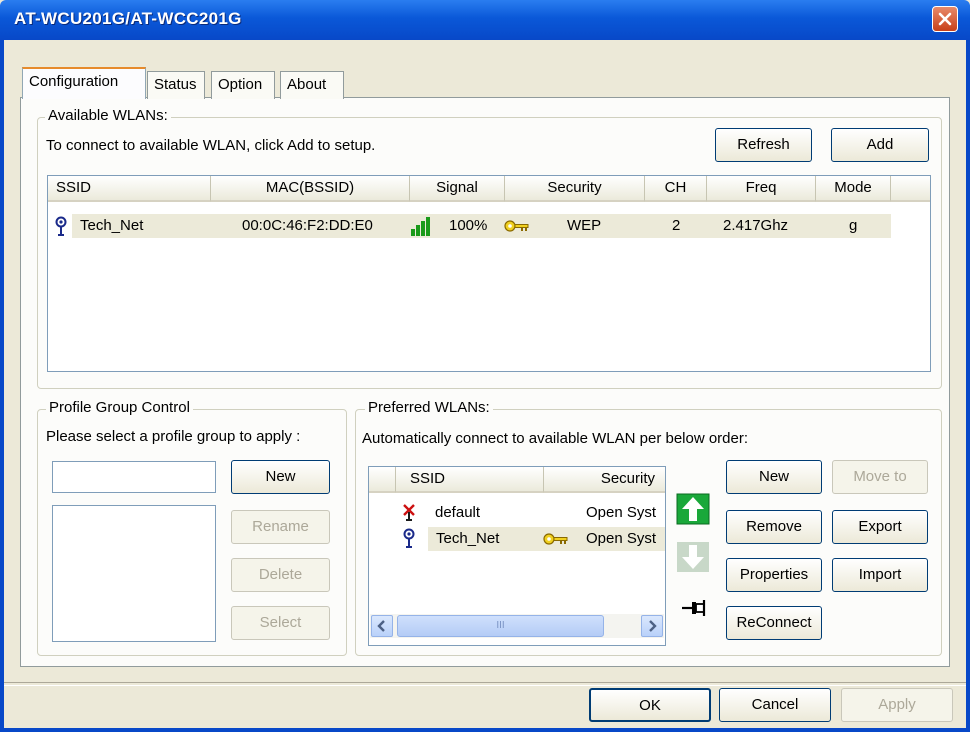  What do you see at coordinates (880, 527) in the screenshot?
I see `export-button: Export` at bounding box center [880, 527].